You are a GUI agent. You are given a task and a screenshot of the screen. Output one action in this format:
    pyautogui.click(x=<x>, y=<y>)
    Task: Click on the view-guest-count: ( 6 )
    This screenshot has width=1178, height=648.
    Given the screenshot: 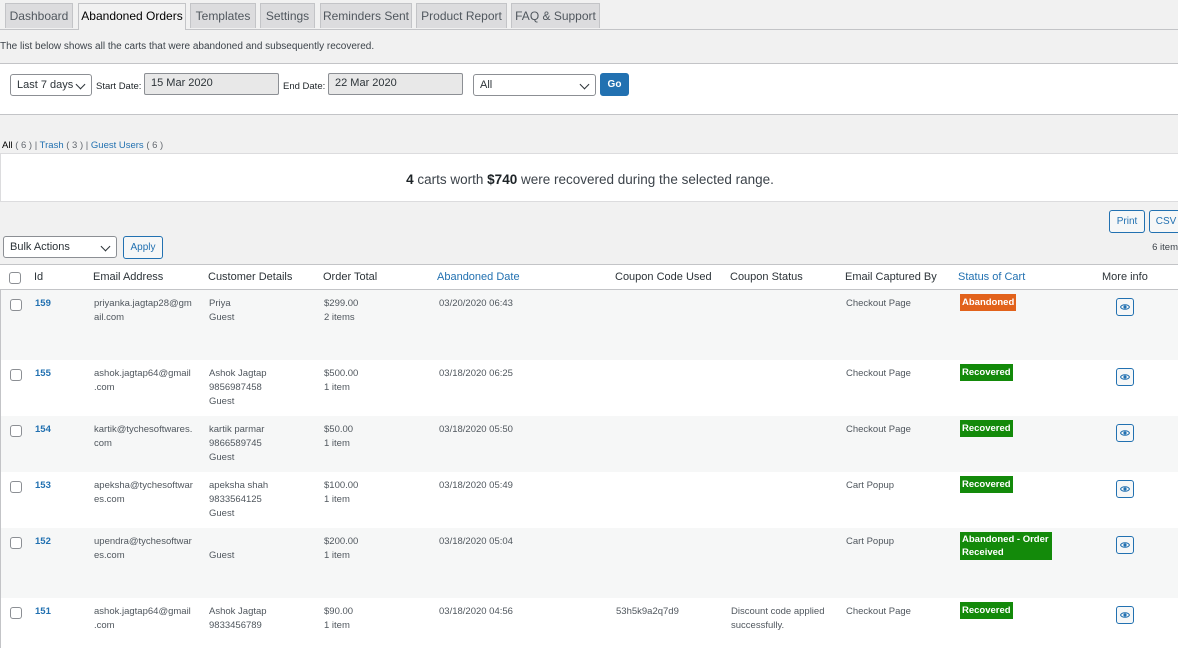 What is the action you would take?
    pyautogui.click(x=155, y=145)
    